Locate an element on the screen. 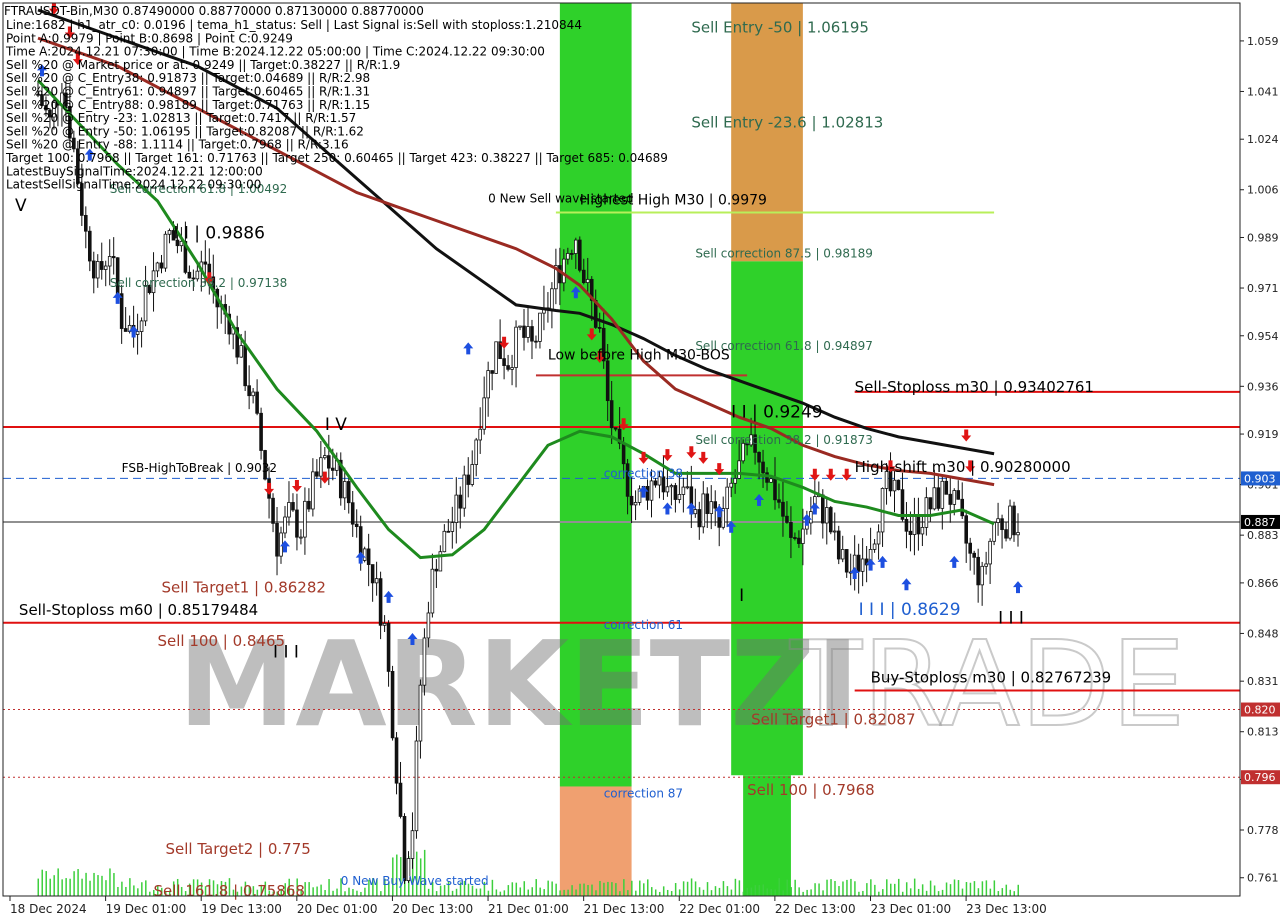 This screenshot has height=924, width=1280. chart-label-4: Sell correction 87.5 | 0.98189 is located at coordinates (784, 253).